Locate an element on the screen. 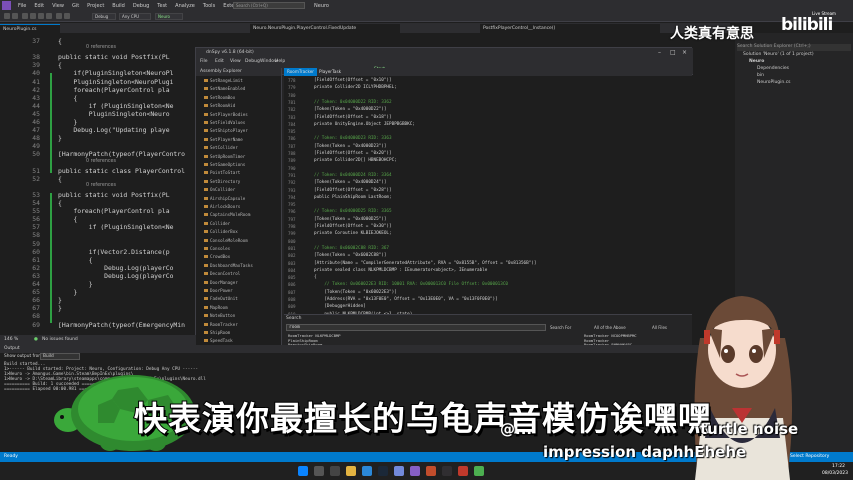 The image size is (853, 480). vs-menu-test: Test is located at coordinates (162, 6).